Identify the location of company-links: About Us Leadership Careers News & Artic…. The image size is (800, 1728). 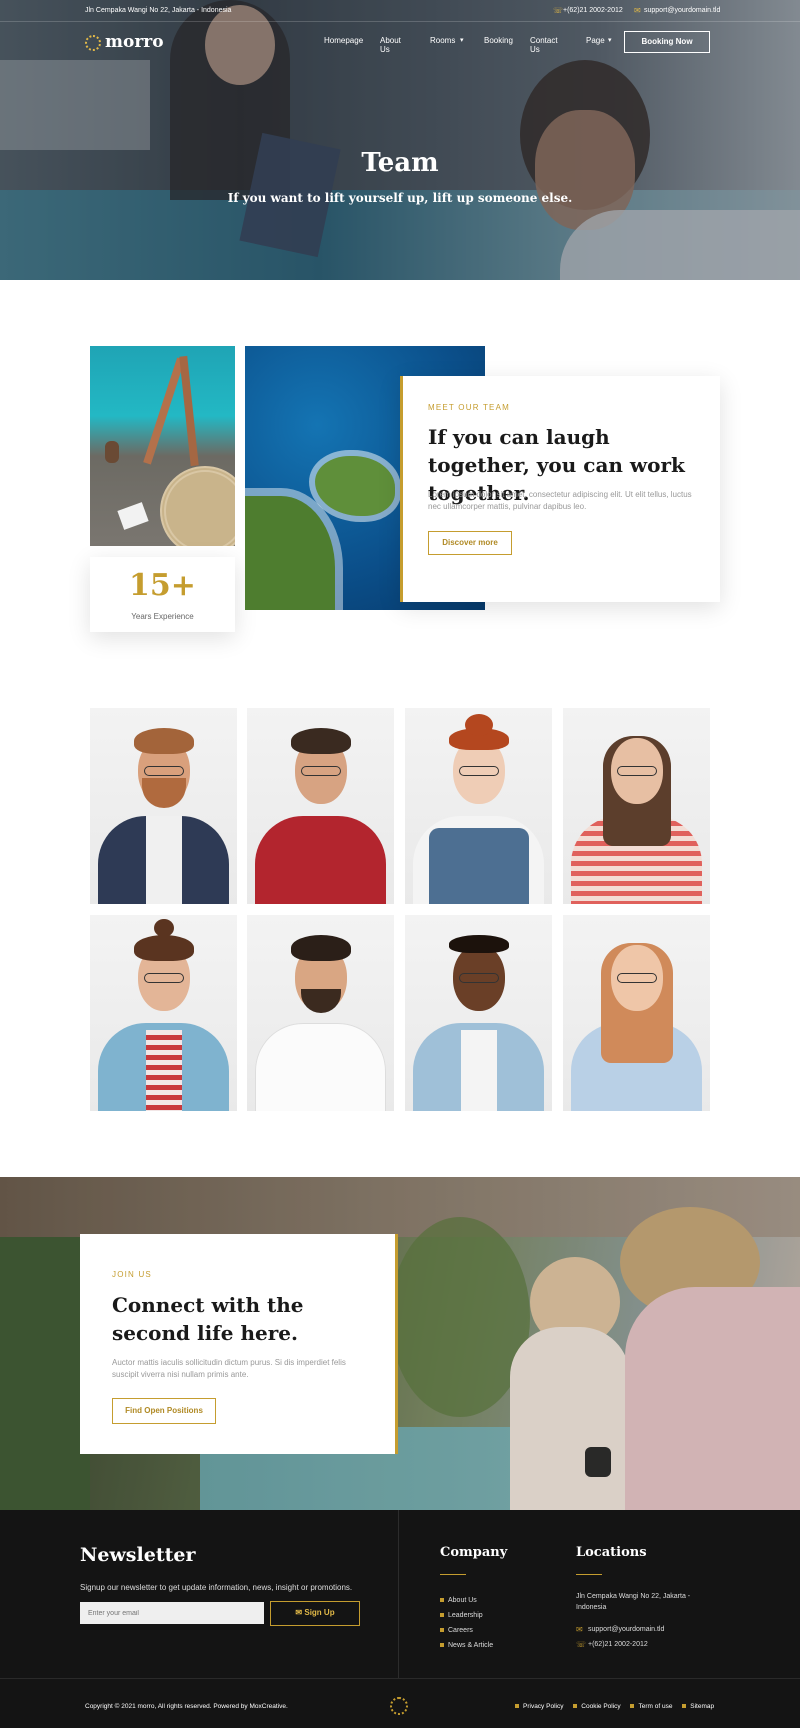
(466, 1623).